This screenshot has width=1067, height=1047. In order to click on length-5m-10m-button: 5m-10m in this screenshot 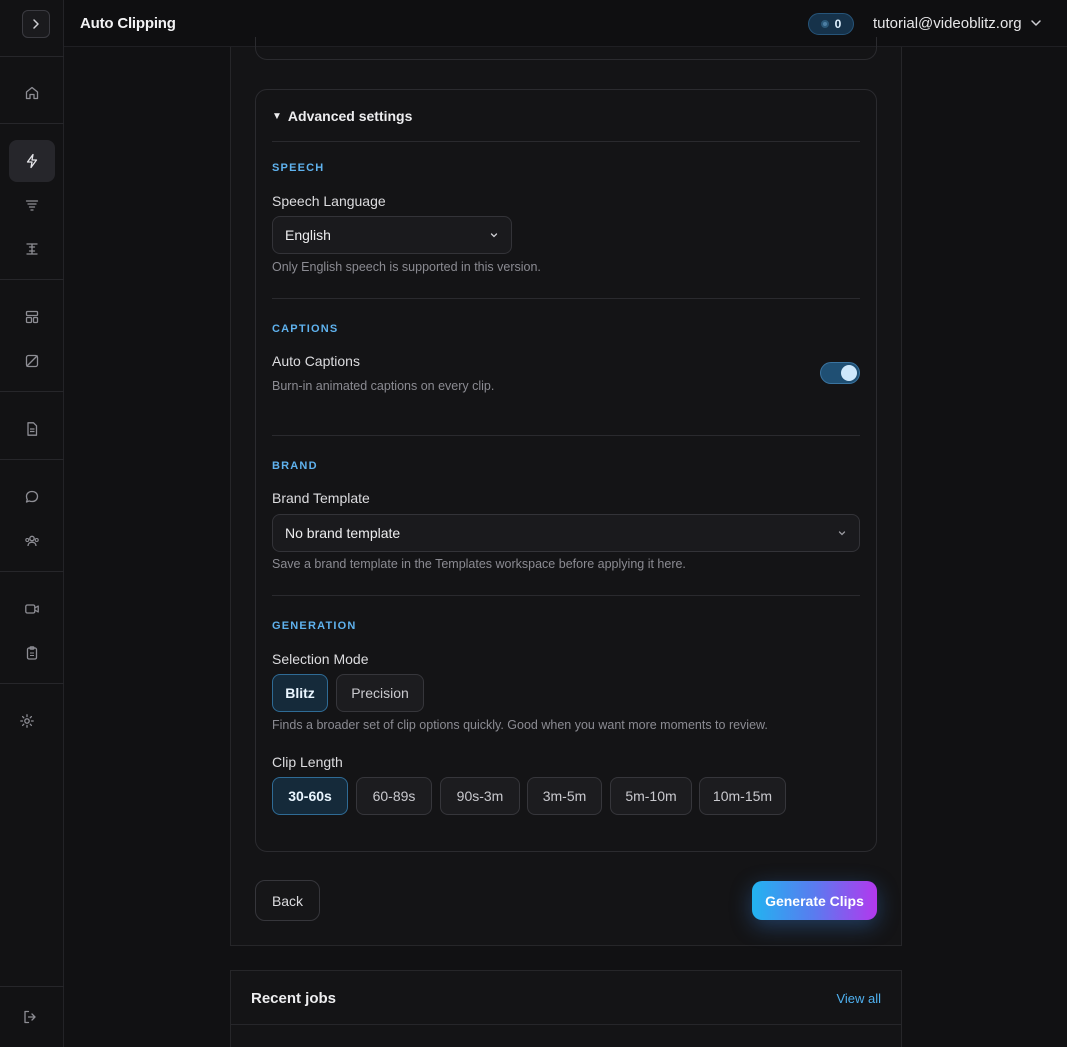, I will do `click(651, 796)`.